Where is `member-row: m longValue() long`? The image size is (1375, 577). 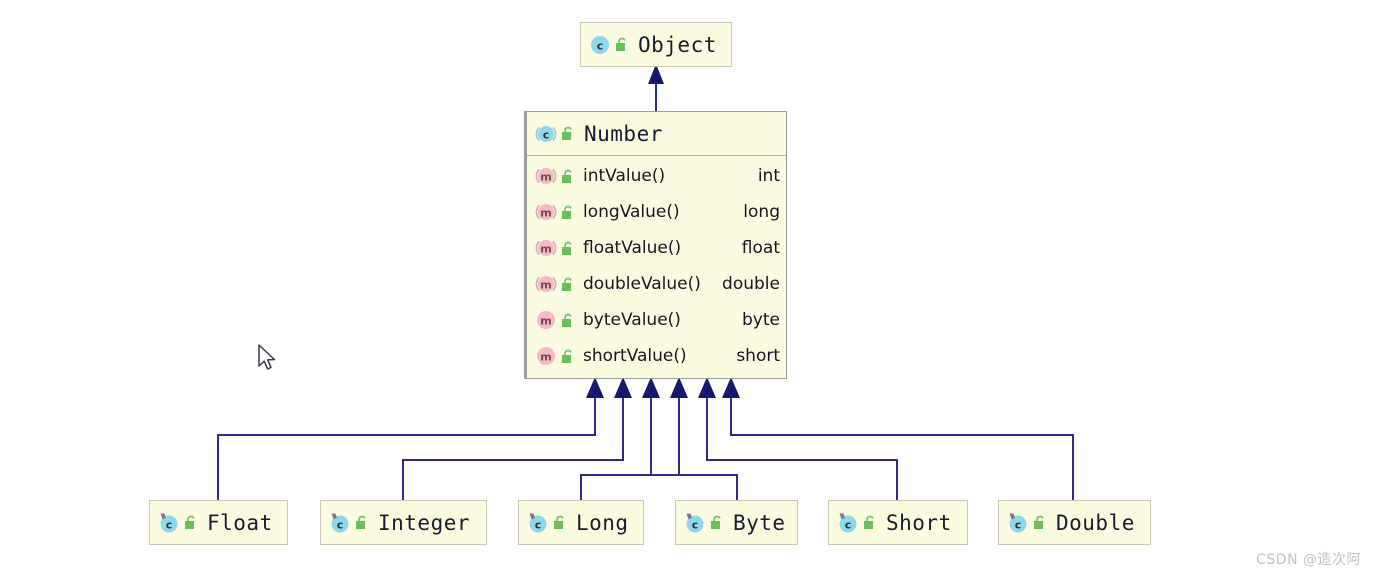
member-row: m longValue() long is located at coordinates (656, 212).